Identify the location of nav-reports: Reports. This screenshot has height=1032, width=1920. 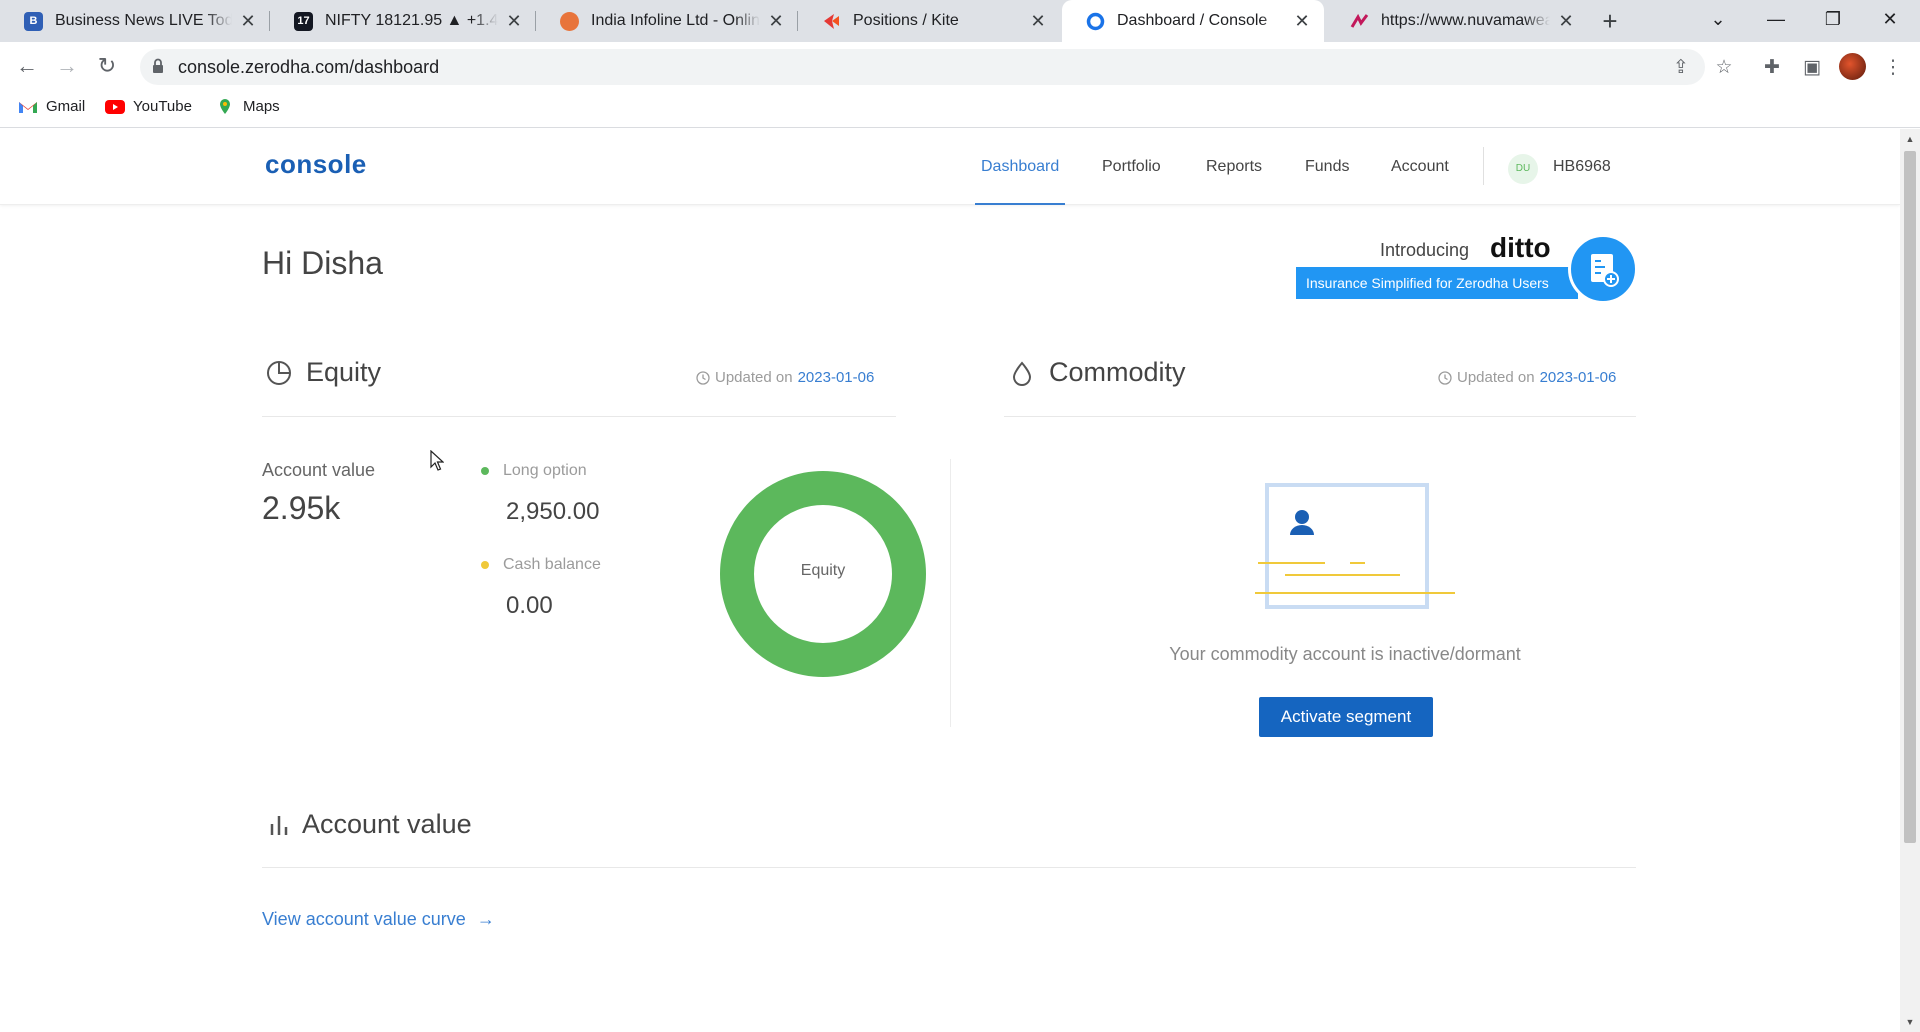
(1234, 167).